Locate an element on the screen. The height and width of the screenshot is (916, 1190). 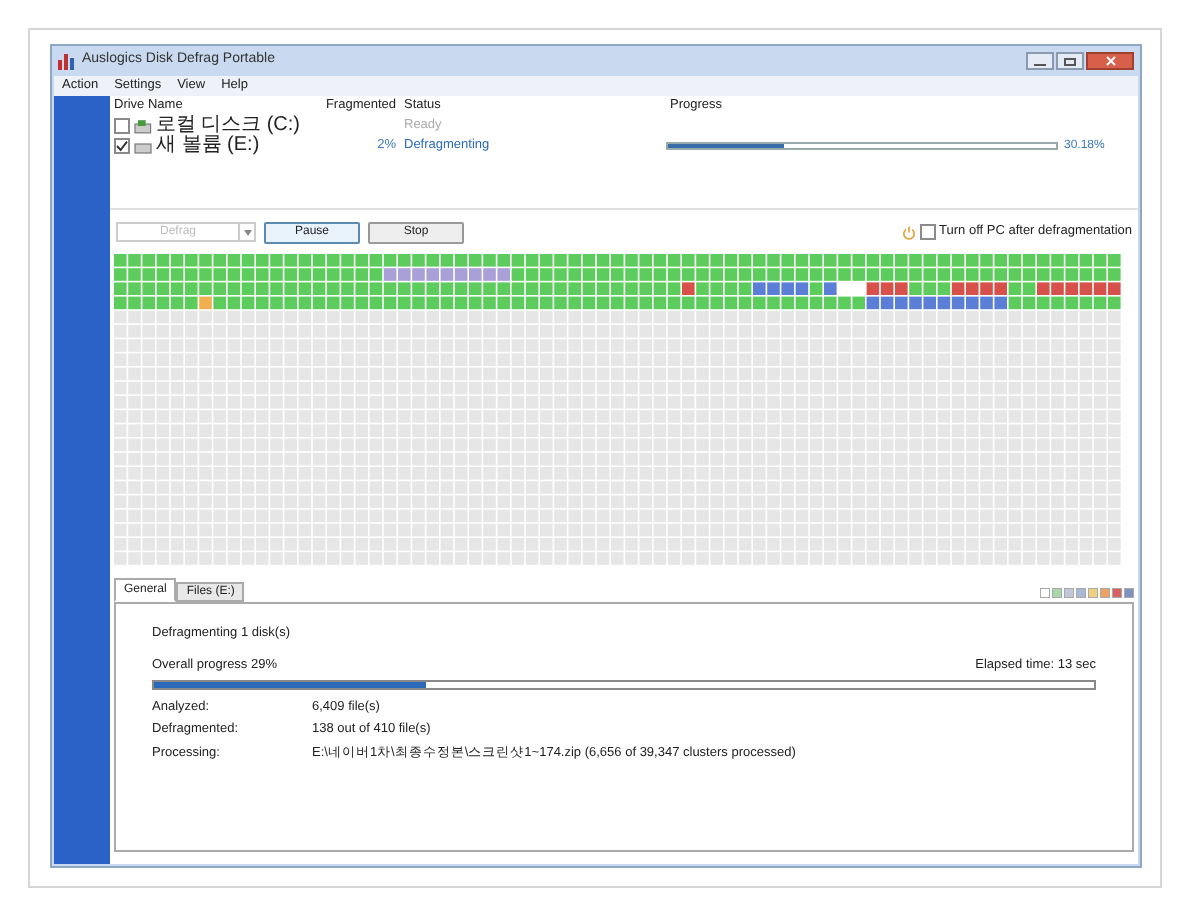
shutdown-checkbox is located at coordinates (927, 232).